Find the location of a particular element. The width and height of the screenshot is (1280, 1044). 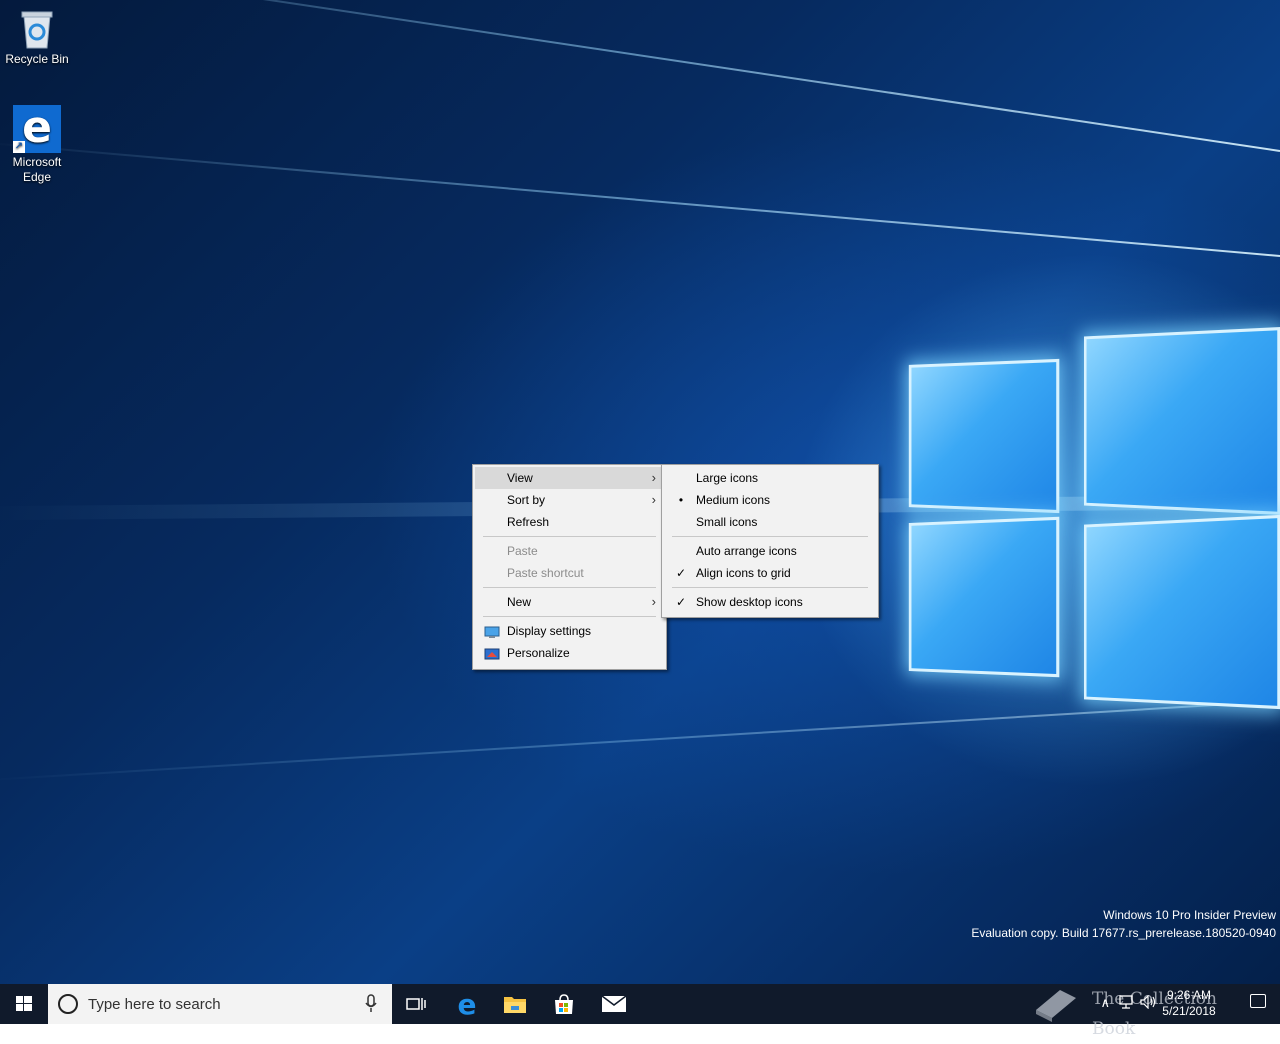

store-icon is located at coordinates (564, 1004).